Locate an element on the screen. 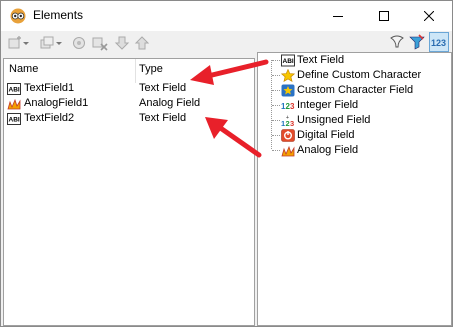 Image resolution: width=453 pixels, height=327 pixels. annotation-arrow-lower is located at coordinates (233, 137).